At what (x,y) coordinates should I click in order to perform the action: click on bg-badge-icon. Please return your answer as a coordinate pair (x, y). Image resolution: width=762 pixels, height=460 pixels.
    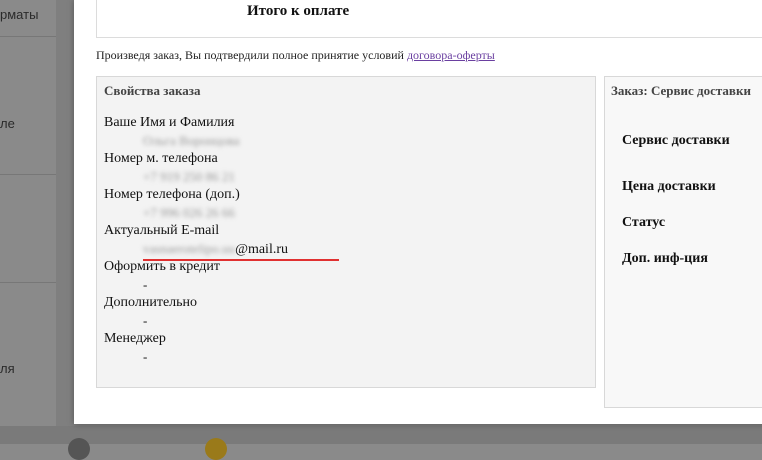
    Looking at the image, I should click on (216, 449).